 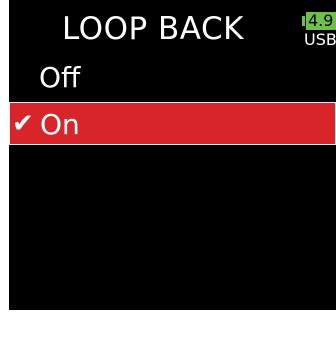 I want to click on battery-level: 4.9, so click(x=321, y=21).